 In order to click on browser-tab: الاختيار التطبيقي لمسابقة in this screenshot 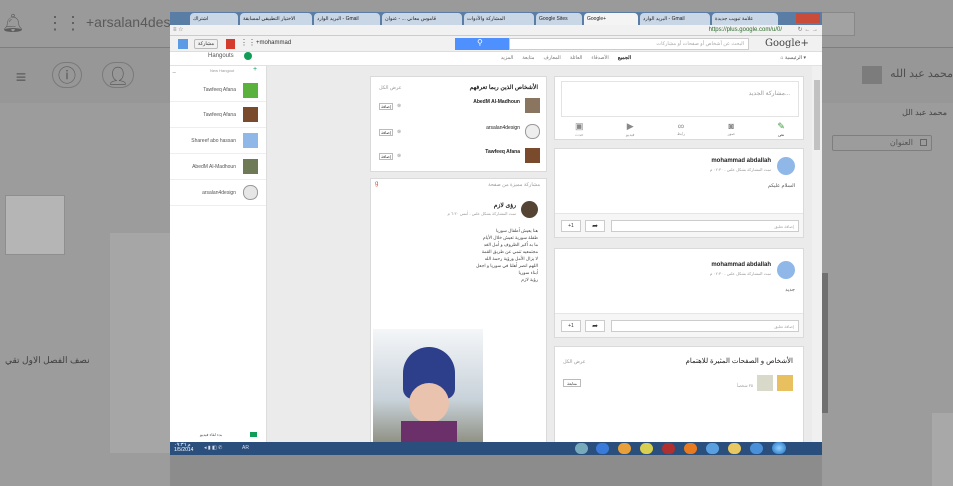, I will do `click(276, 19)`.